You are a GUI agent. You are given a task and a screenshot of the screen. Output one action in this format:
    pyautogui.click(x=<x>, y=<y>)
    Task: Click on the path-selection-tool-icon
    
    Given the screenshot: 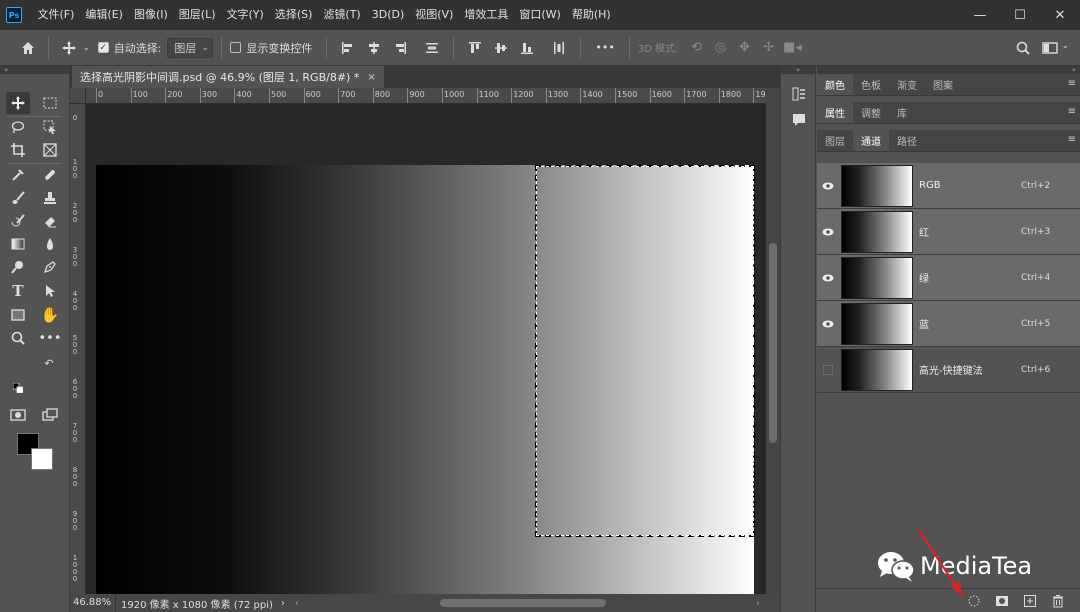 What is the action you would take?
    pyautogui.click(x=50, y=291)
    